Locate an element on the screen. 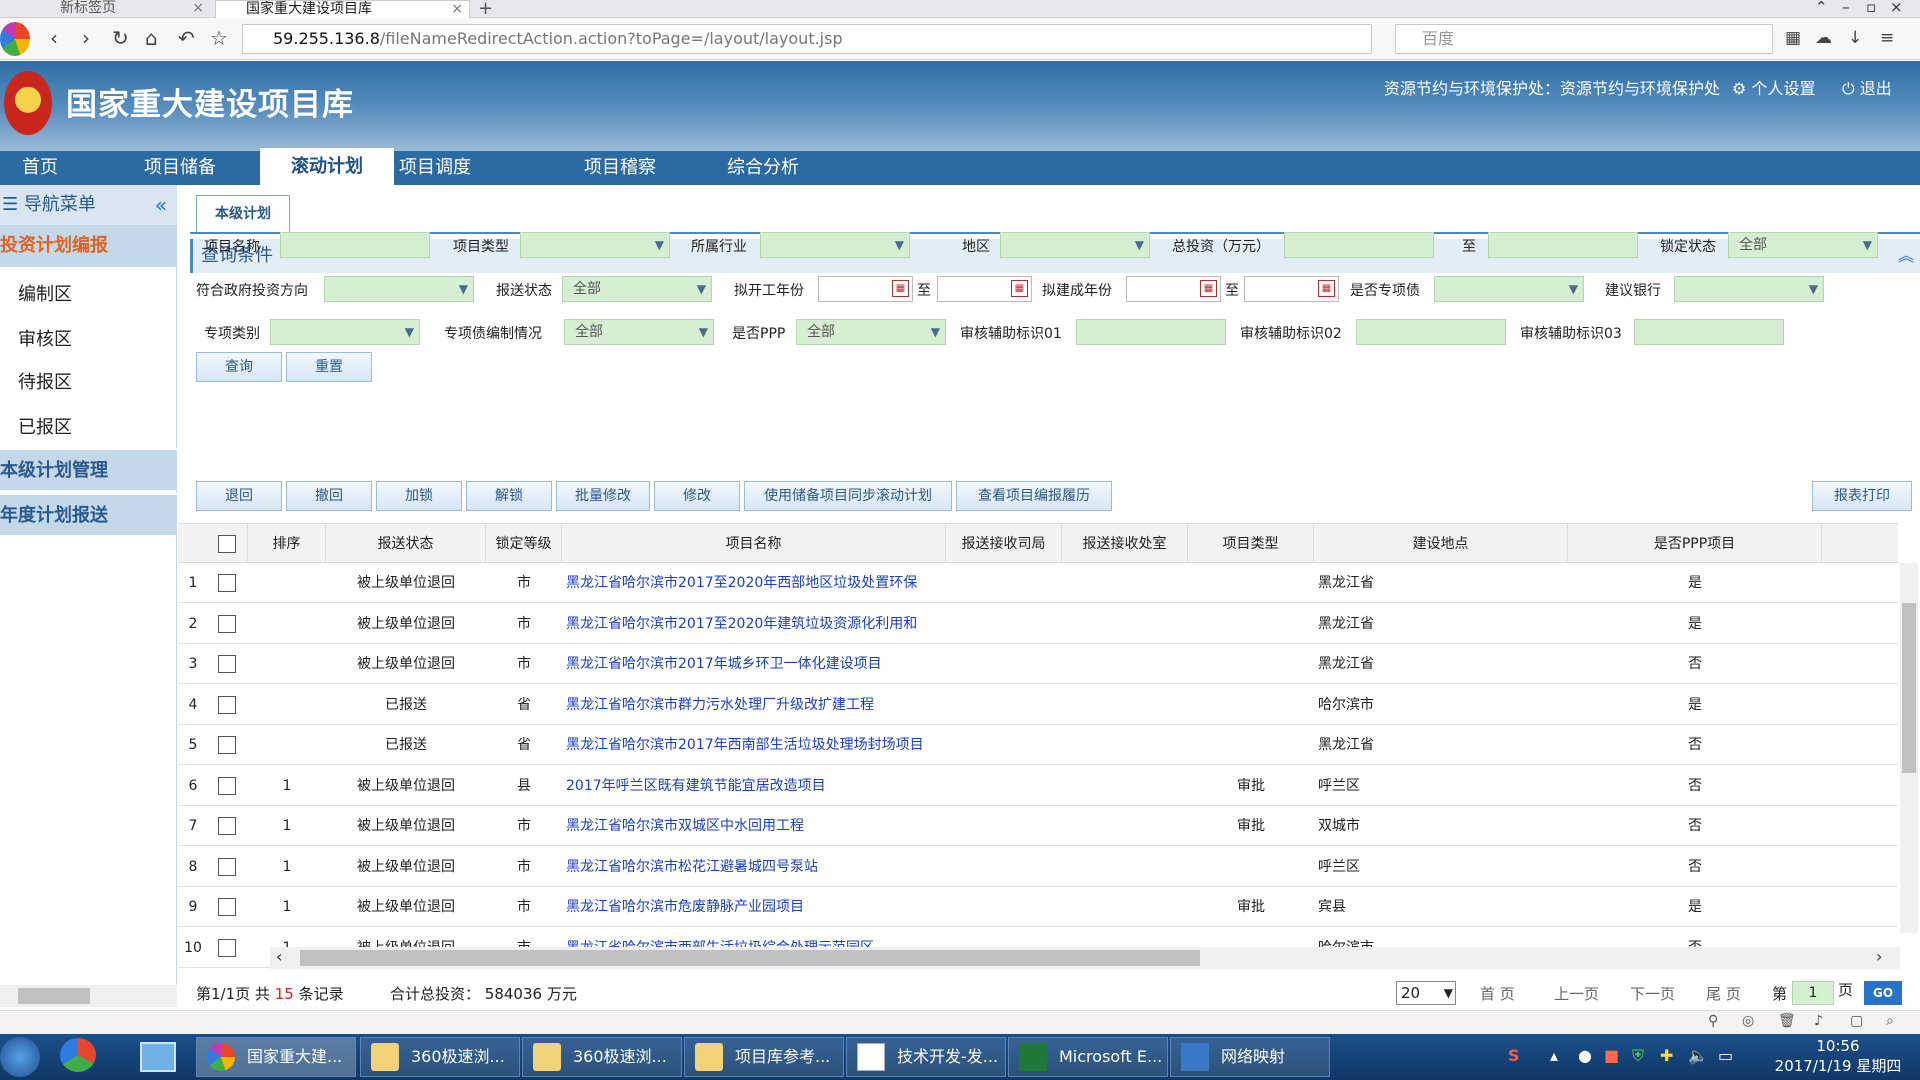  aux1-input is located at coordinates (1151, 332).